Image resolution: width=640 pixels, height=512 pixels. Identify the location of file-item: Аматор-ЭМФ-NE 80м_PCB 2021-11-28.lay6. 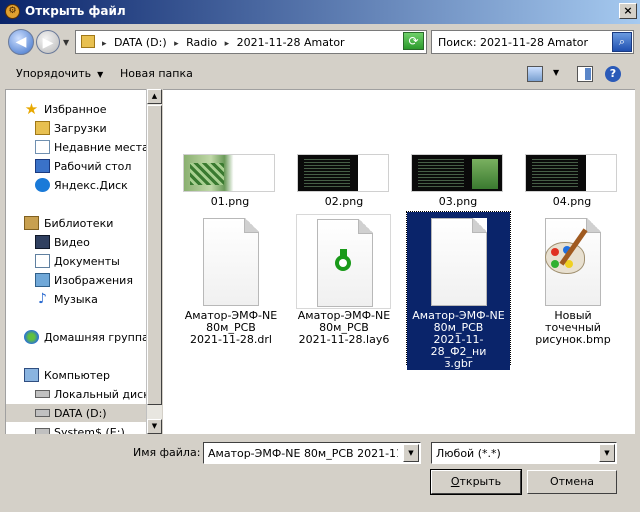
(344, 289).